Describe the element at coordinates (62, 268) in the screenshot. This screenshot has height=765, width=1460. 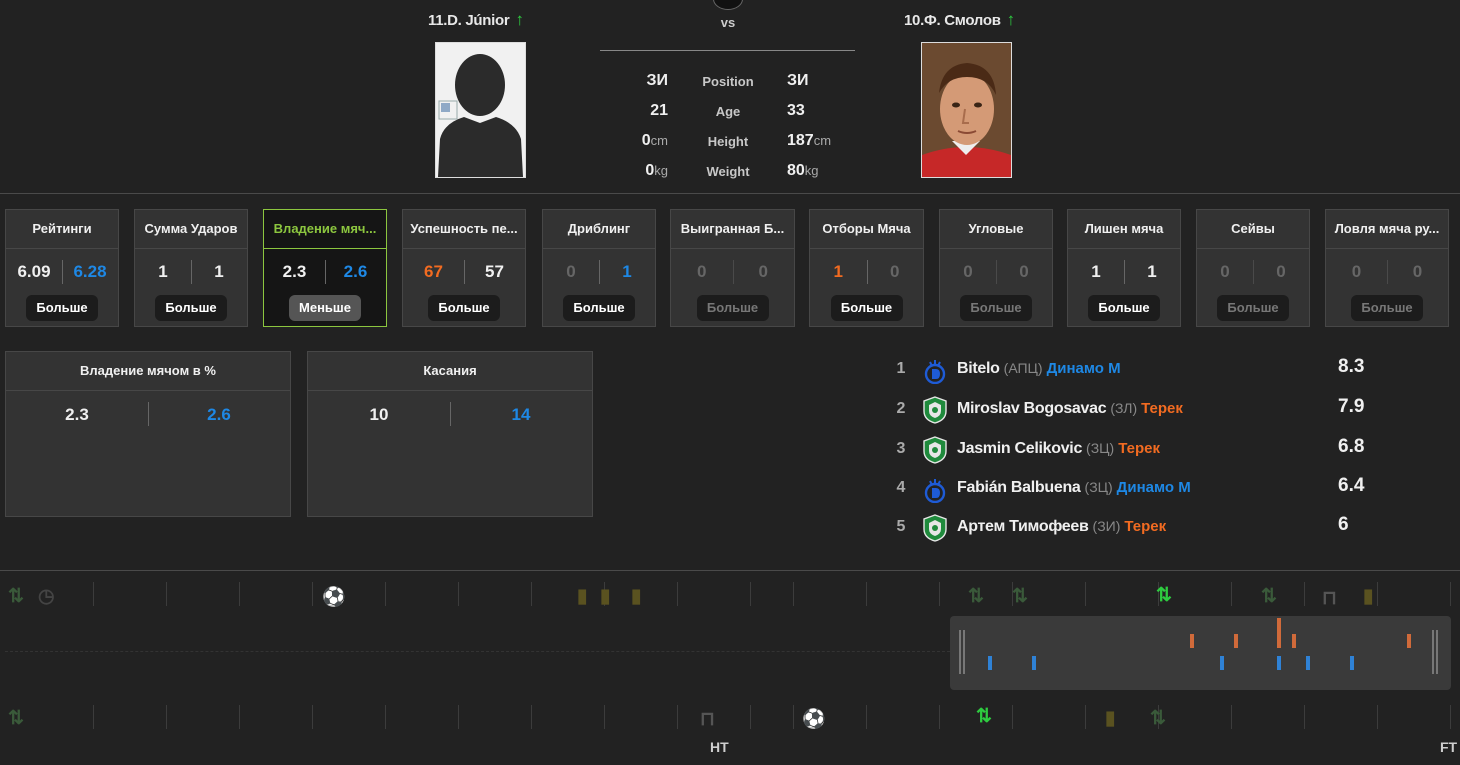
I see `stat-card: Рейтинги 6.09 6.28 Больше` at that location.